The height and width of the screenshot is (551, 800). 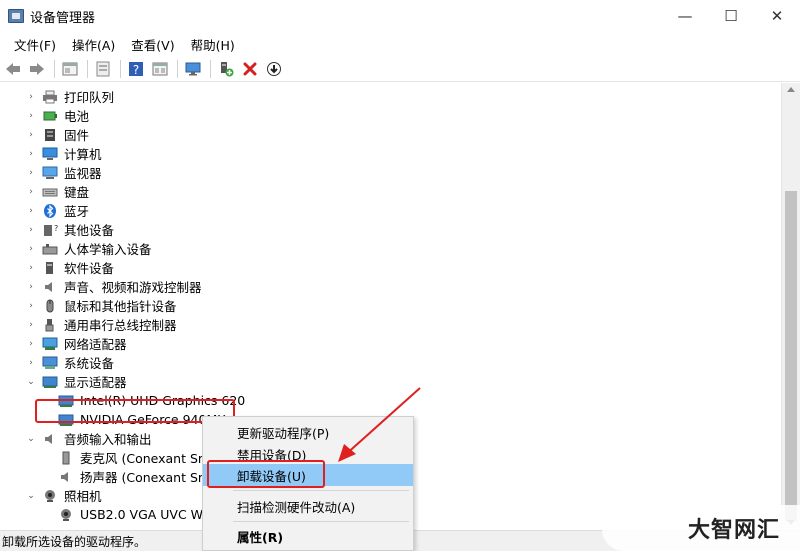 What do you see at coordinates (777, 16) in the screenshot?
I see `close-button: ✕` at bounding box center [777, 16].